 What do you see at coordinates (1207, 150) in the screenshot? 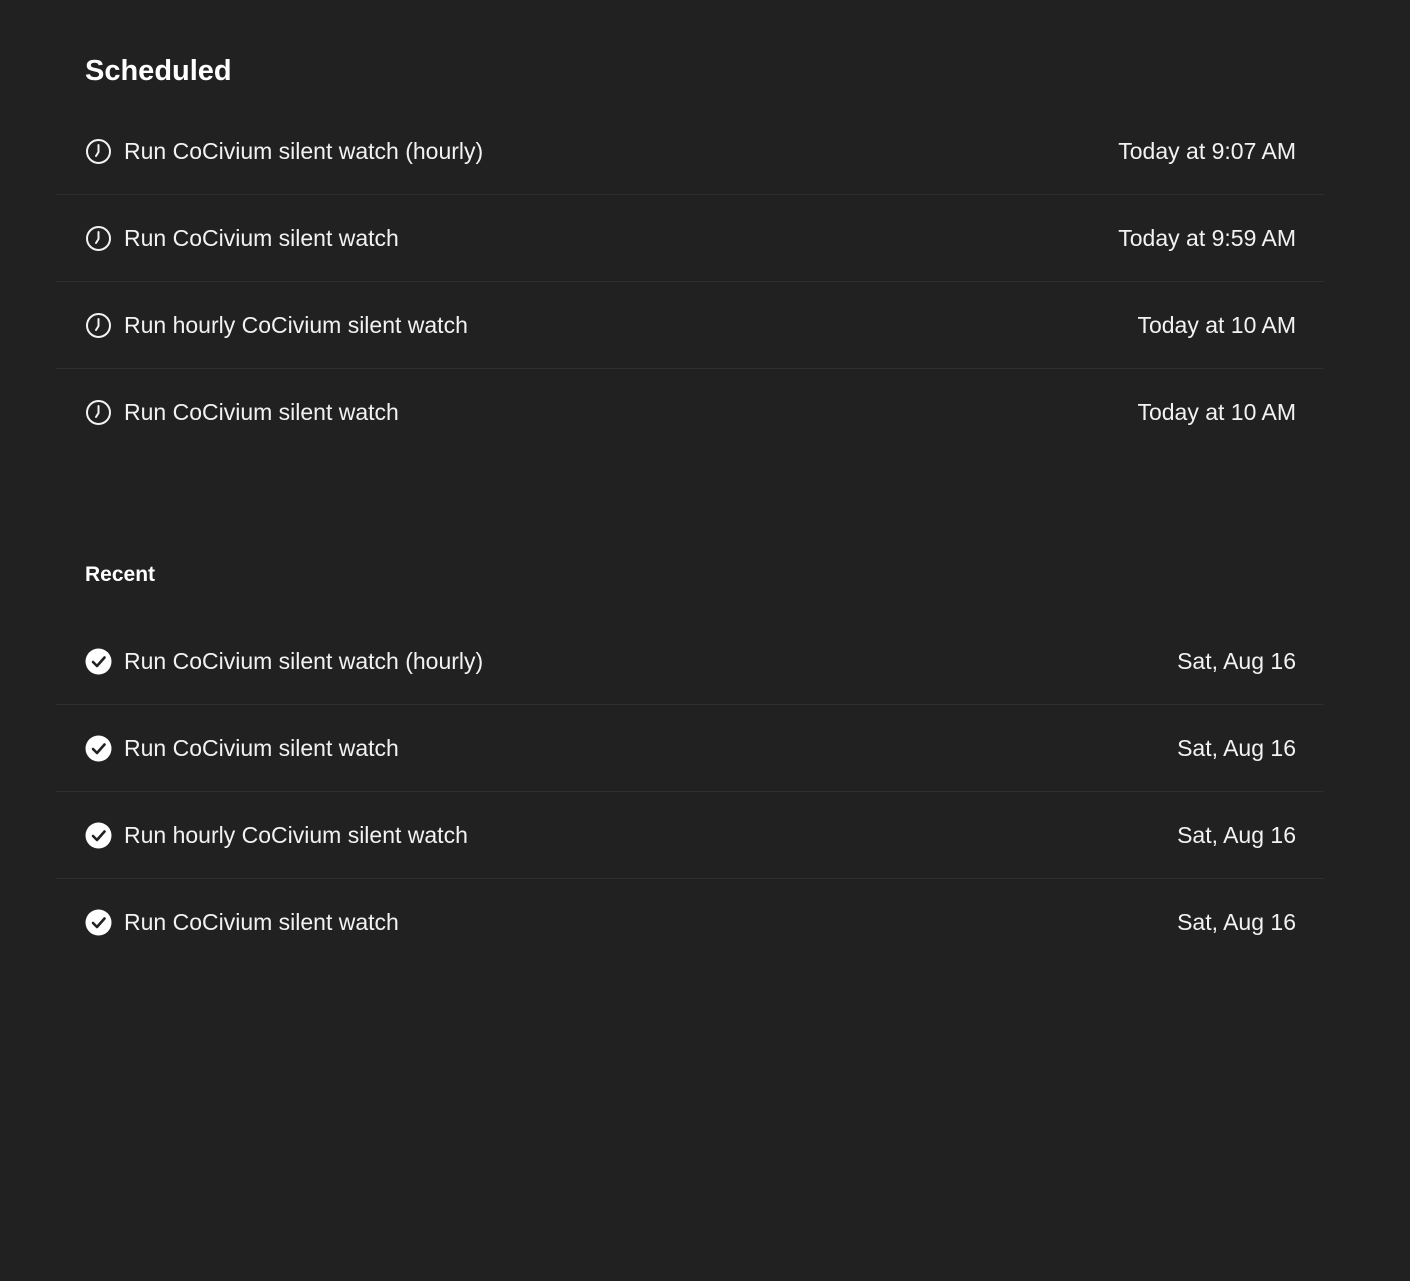
I see `task-time: Today at 9:07 AM` at bounding box center [1207, 150].